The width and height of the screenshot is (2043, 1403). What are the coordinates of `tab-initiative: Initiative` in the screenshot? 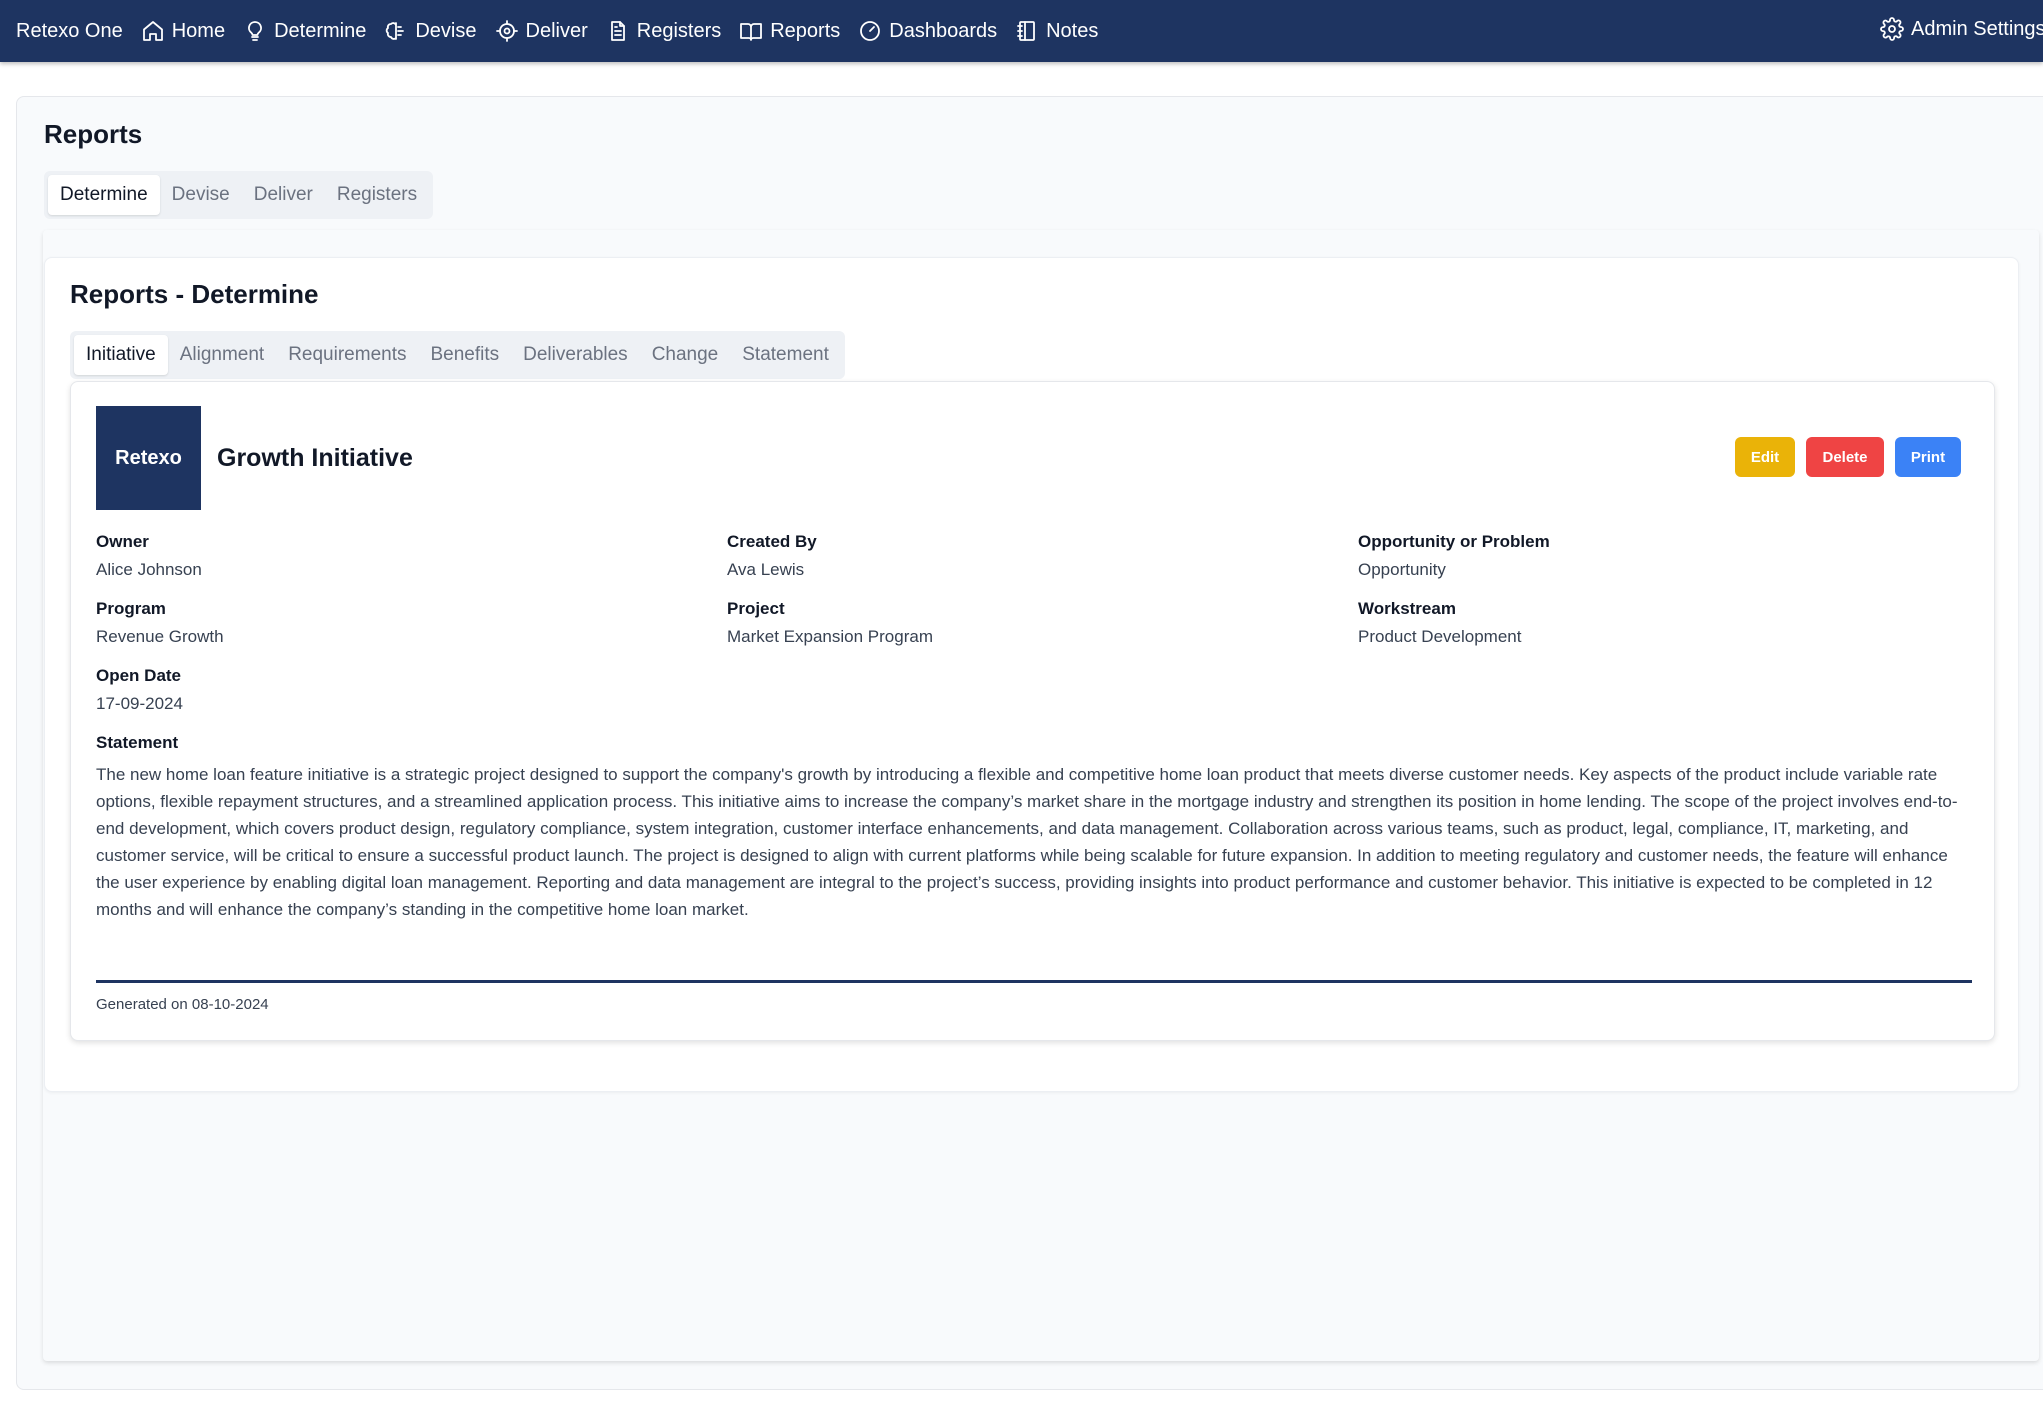 It's located at (121, 355).